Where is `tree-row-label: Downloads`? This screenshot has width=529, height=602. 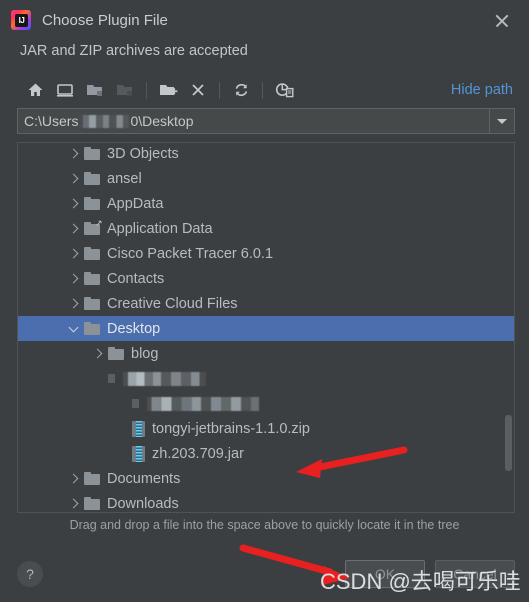 tree-row-label: Downloads is located at coordinates (143, 503).